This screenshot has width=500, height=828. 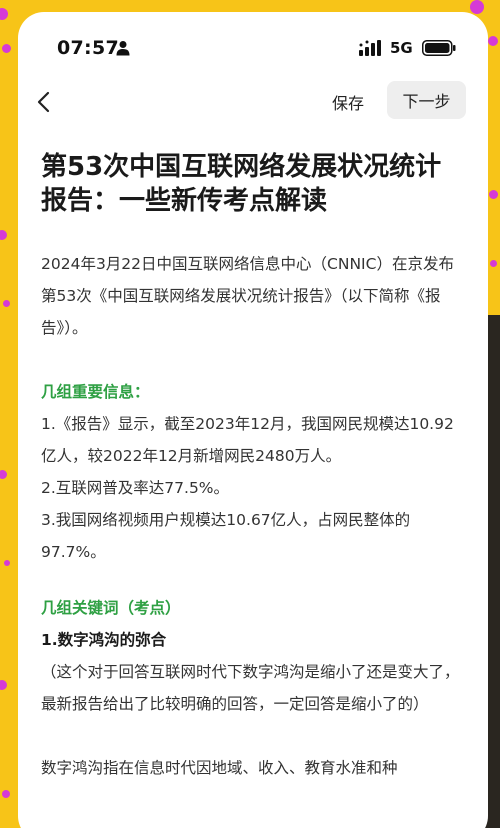 What do you see at coordinates (95, 392) in the screenshot?
I see `section-heading-info: 几组重要信息：` at bounding box center [95, 392].